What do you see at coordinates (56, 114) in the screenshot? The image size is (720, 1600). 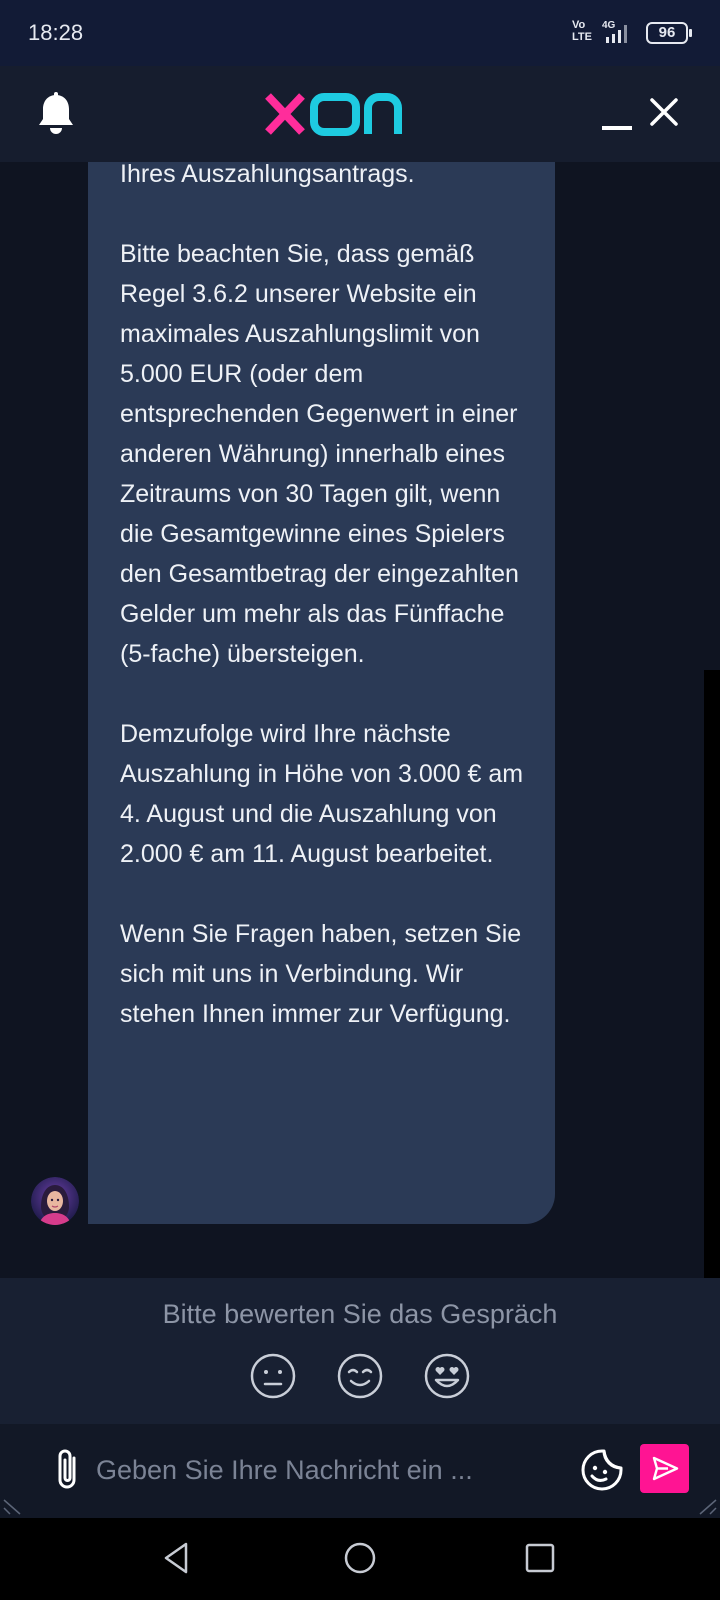 I see `bell-icon` at bounding box center [56, 114].